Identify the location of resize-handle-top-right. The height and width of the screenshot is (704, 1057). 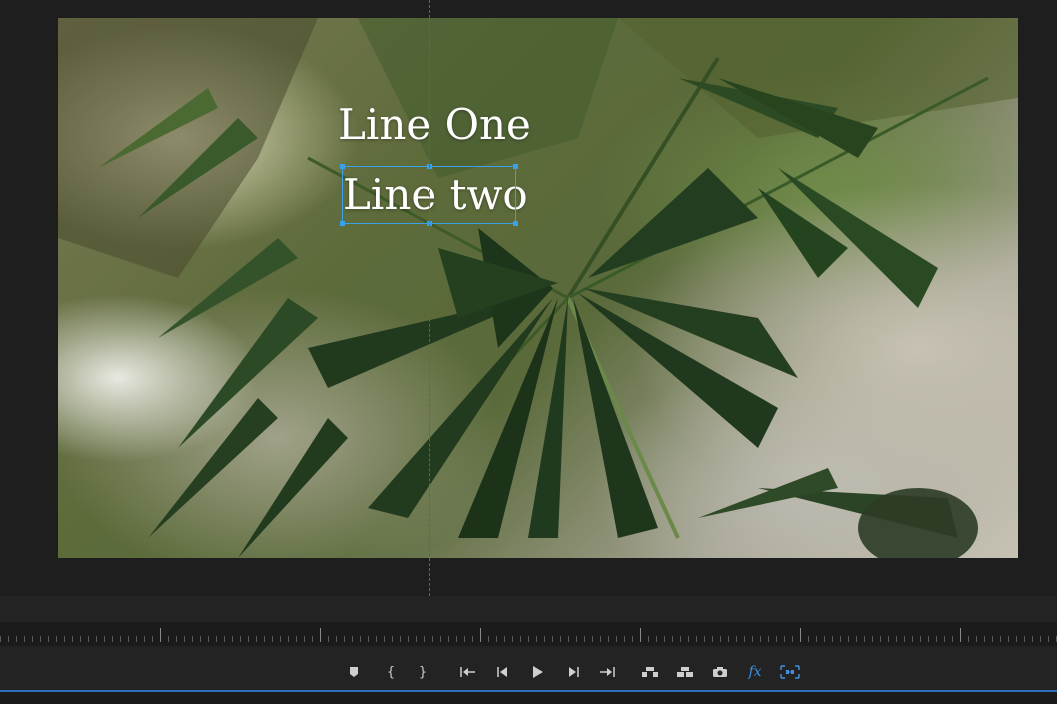
(515, 166).